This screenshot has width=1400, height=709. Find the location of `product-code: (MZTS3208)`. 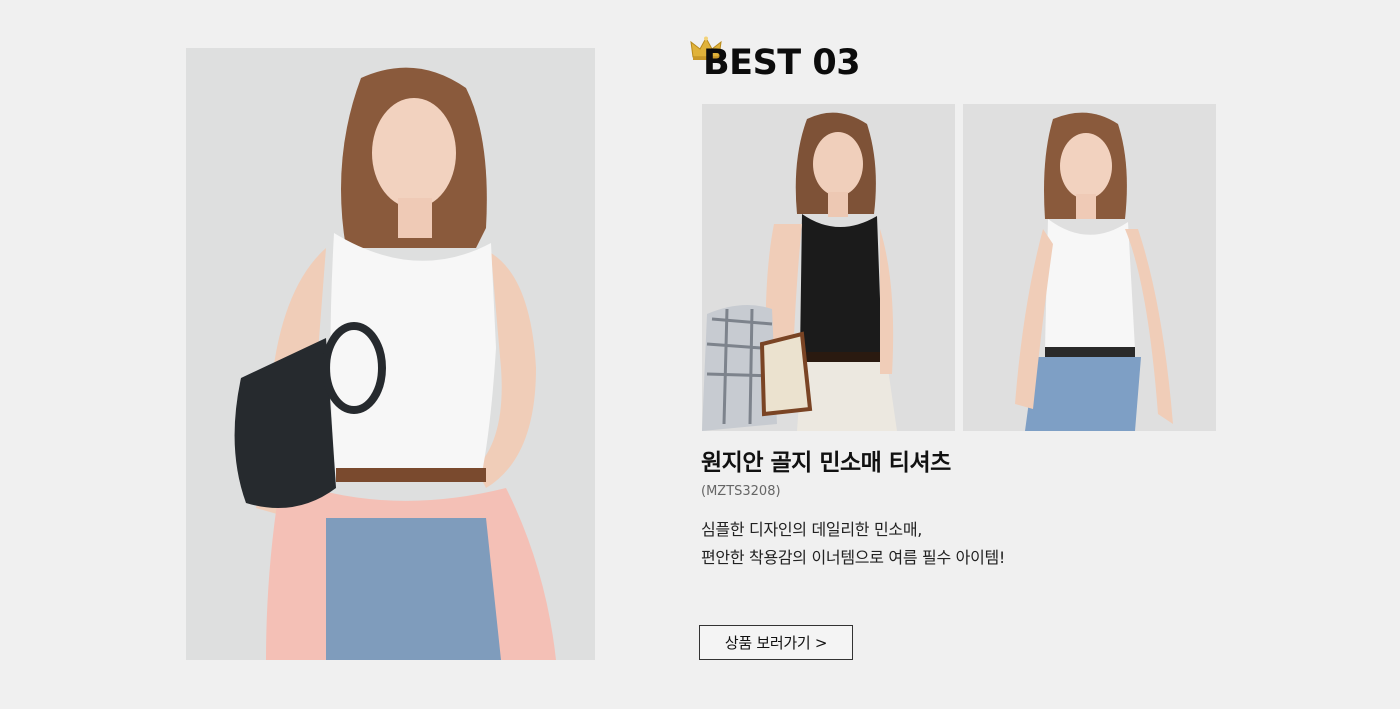

product-code: (MZTS3208) is located at coordinates (741, 491).